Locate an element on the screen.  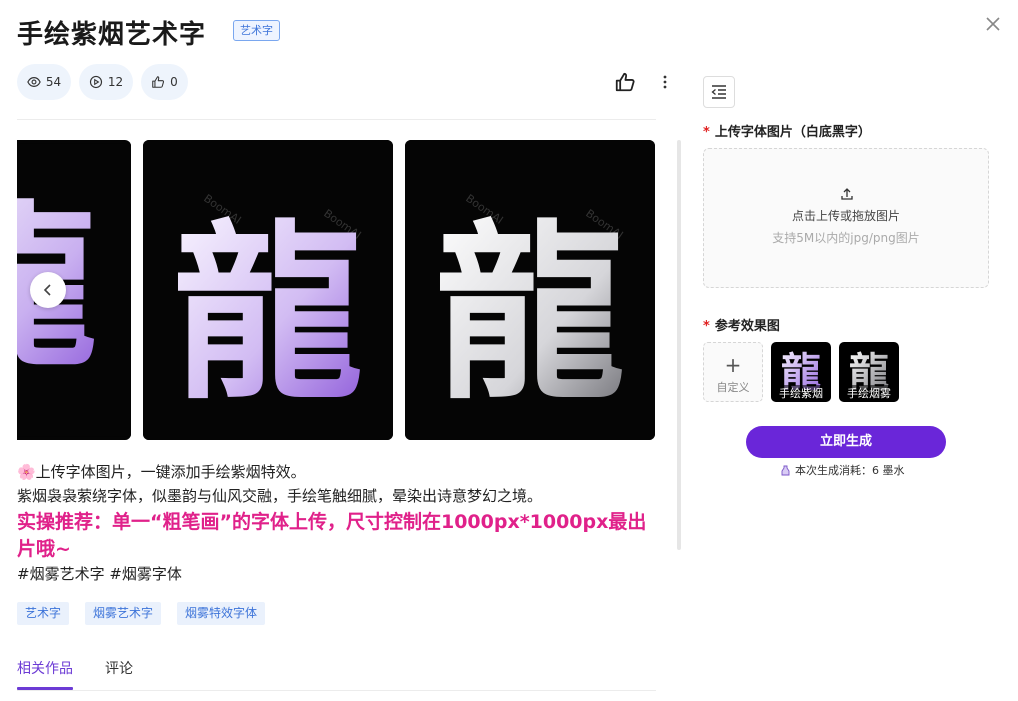
tab-comments: 评论 is located at coordinates (119, 668).